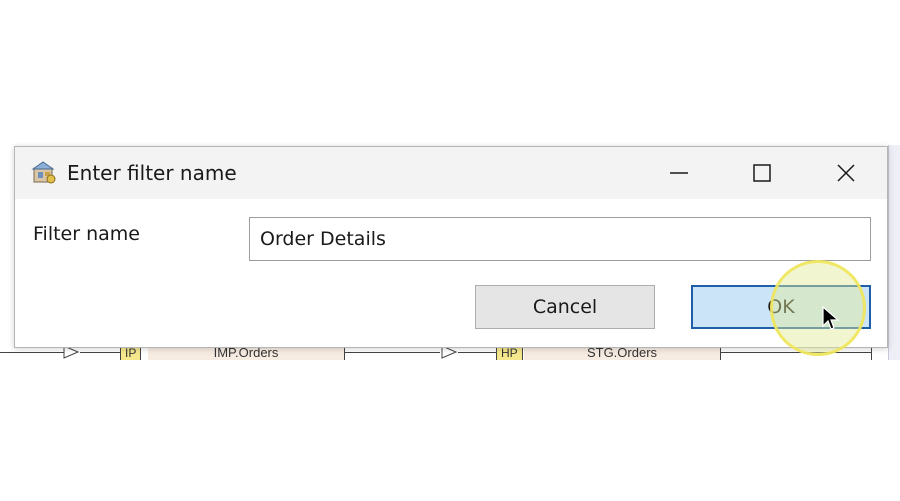 The height and width of the screenshot is (501, 900). I want to click on node-stg-orders: STG.Orders, so click(622, 353).